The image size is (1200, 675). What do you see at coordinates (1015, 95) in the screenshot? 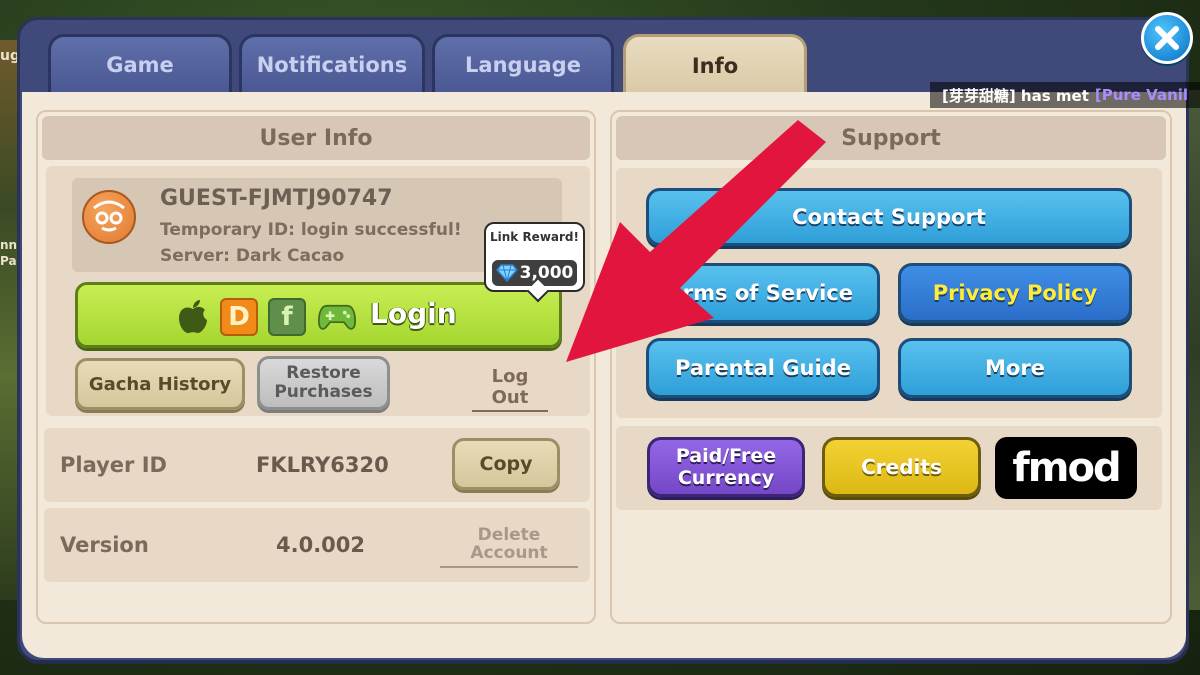
I see `chat-message: [芽芽甜糖] has met` at bounding box center [1015, 95].